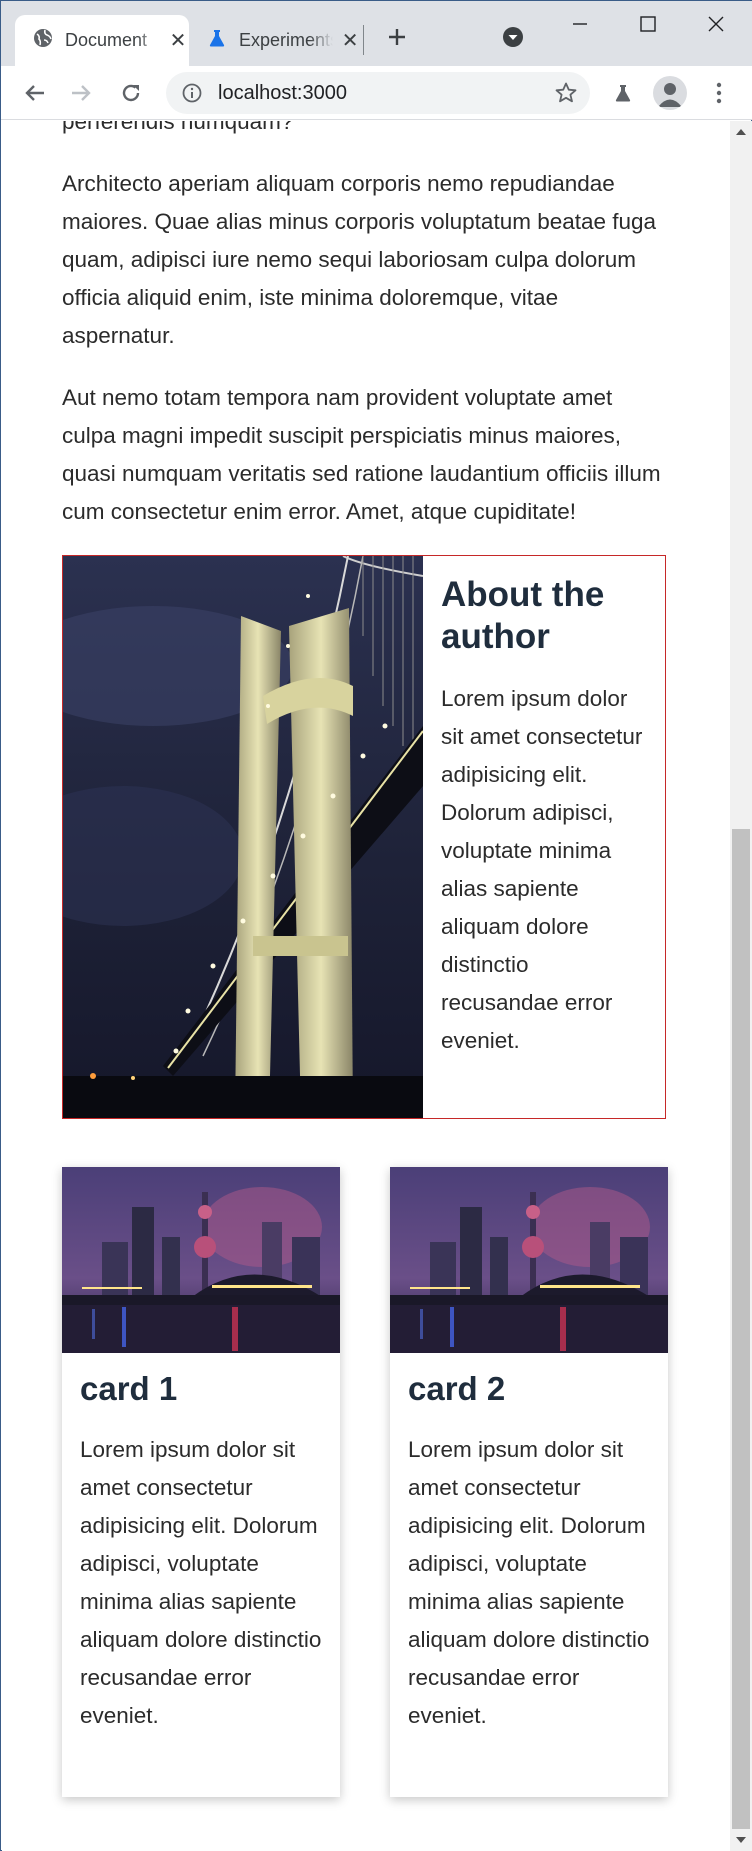 The image size is (752, 1851). What do you see at coordinates (741, 1840) in the screenshot?
I see `scroll-down-arrow-icon` at bounding box center [741, 1840].